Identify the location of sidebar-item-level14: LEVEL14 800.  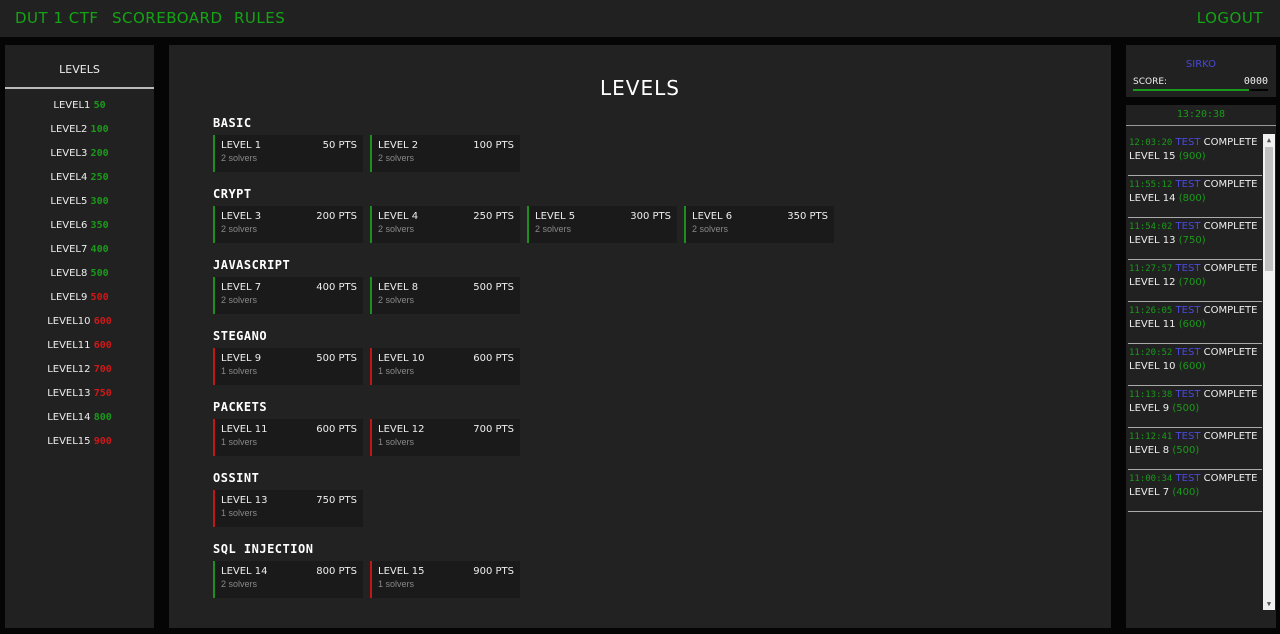
(79, 421).